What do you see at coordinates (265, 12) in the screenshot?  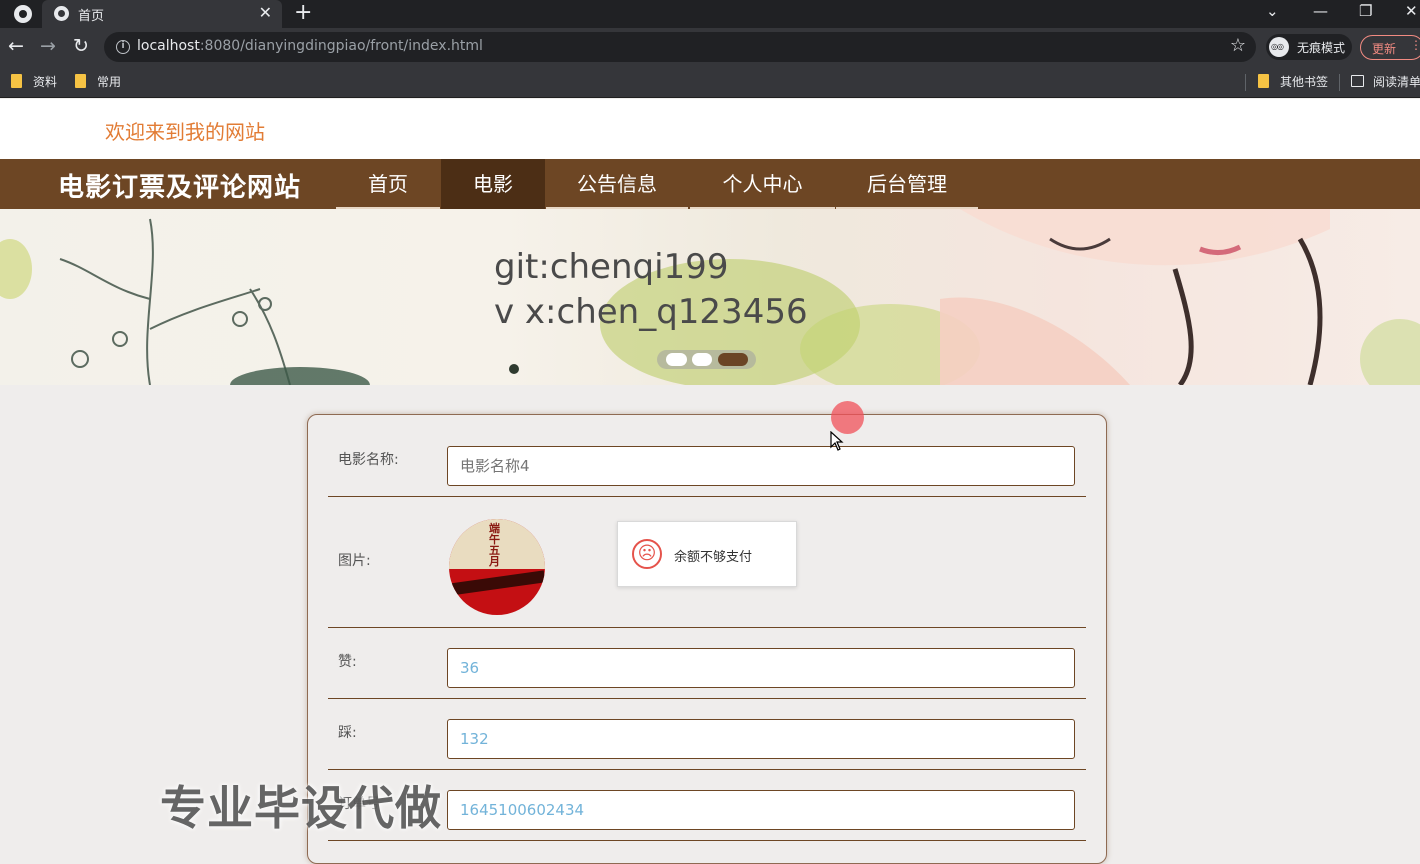 I see `tab-close-icon: ✕` at bounding box center [265, 12].